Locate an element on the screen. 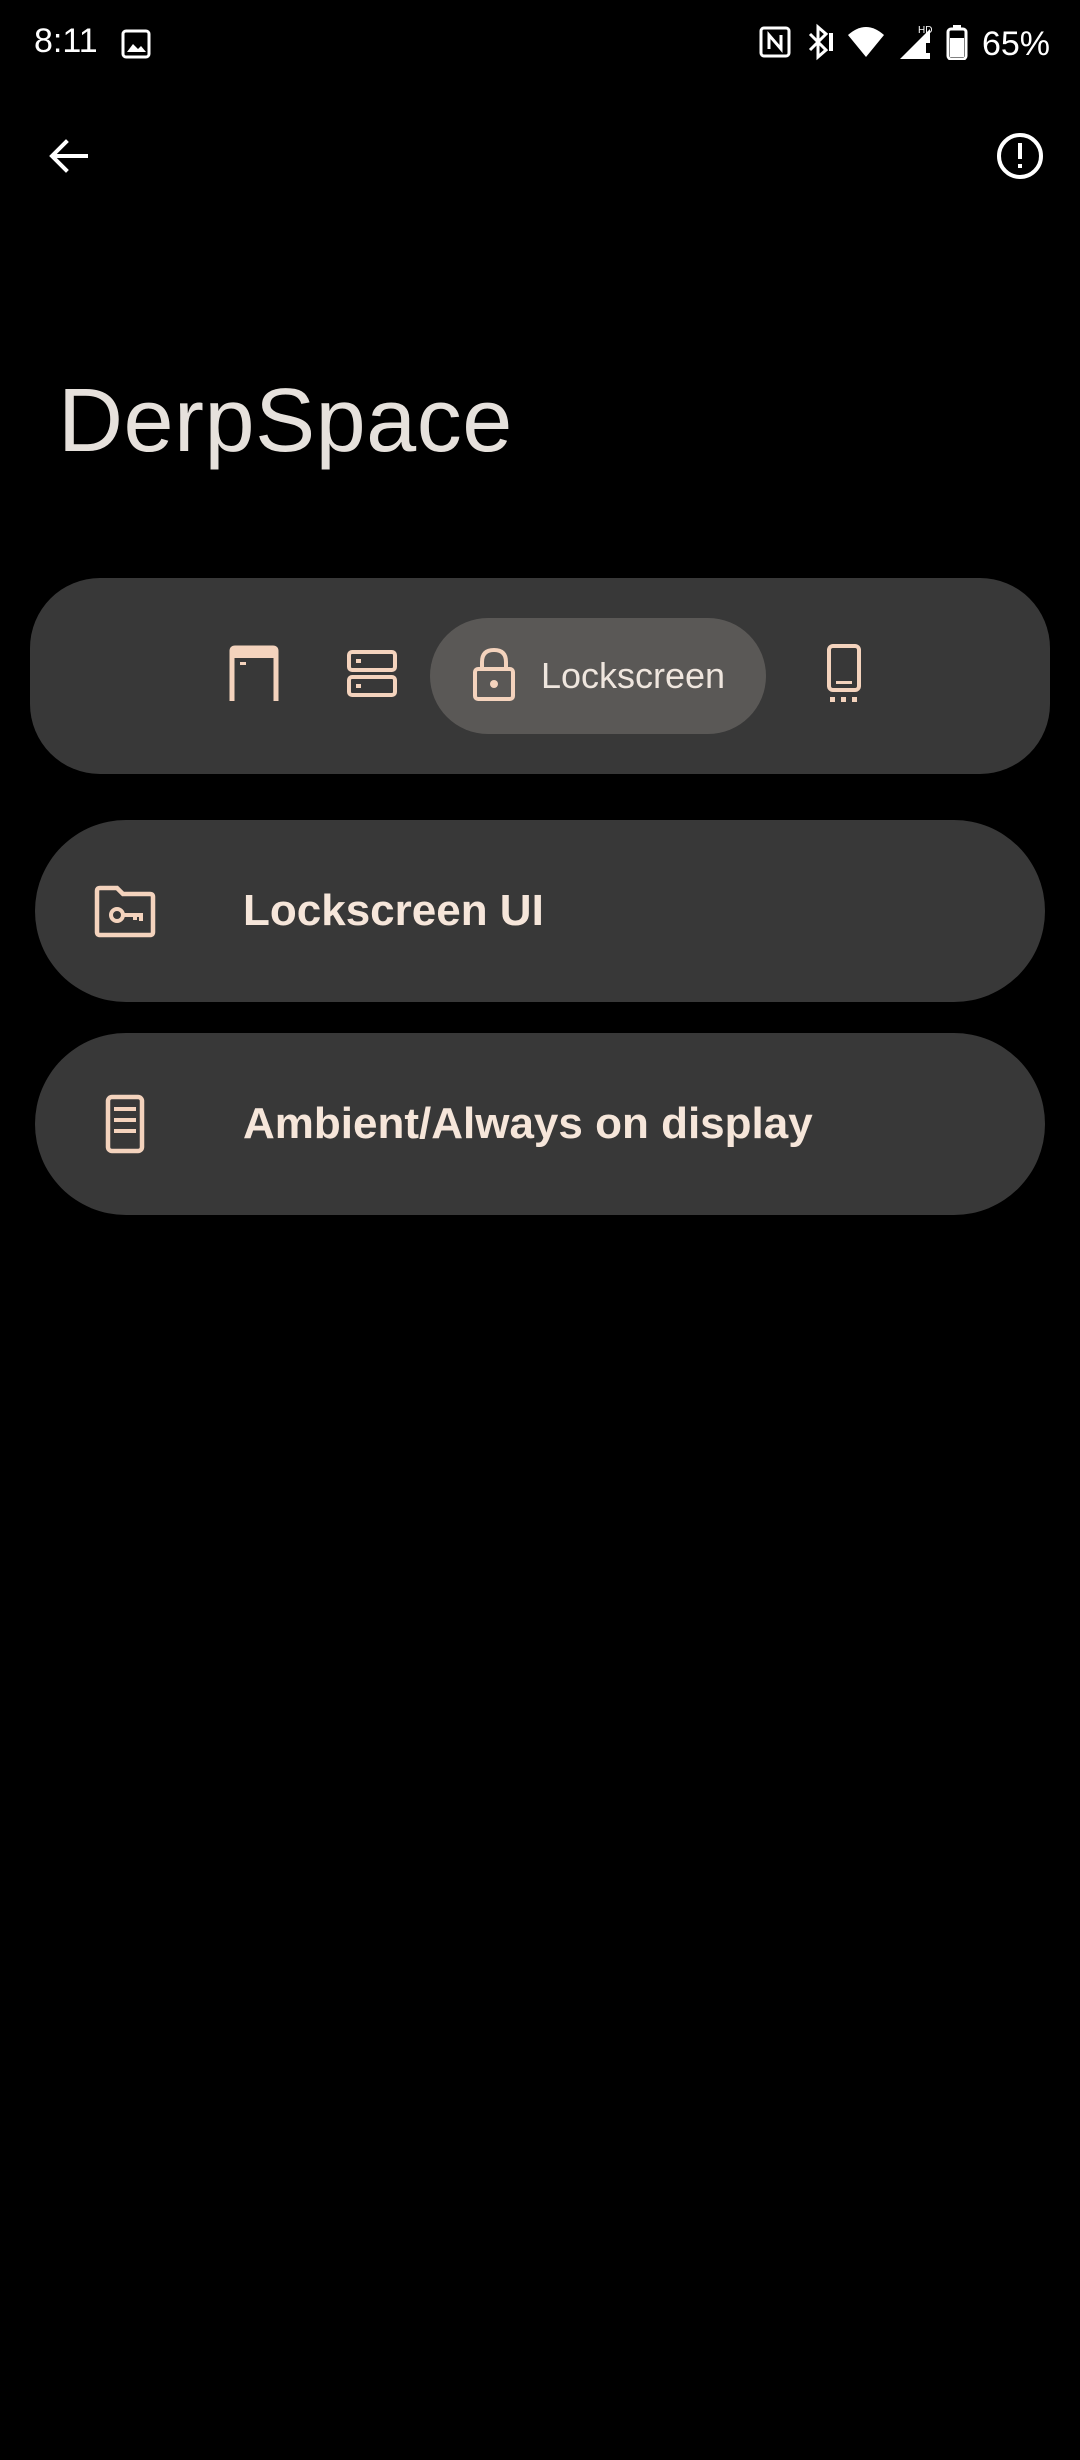 This screenshot has height=2460, width=1080. signal-hd-icon: HD is located at coordinates (916, 44).